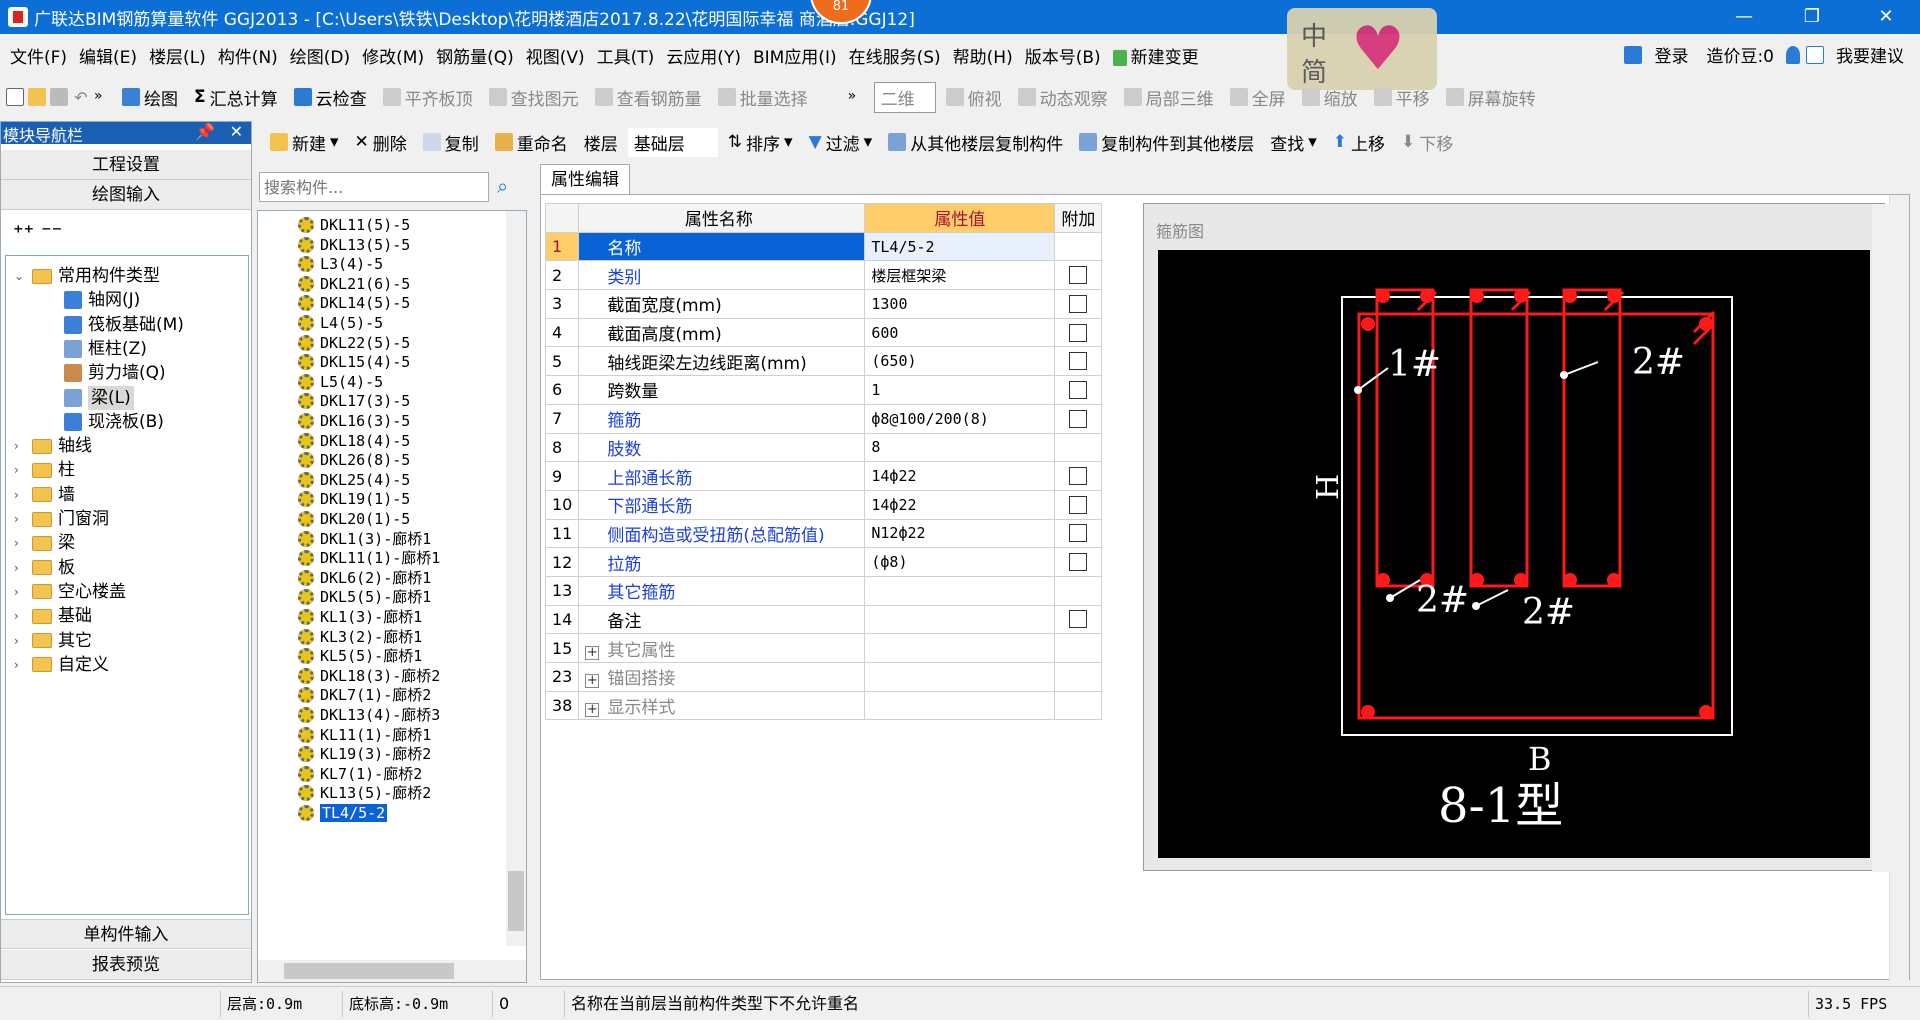 The width and height of the screenshot is (1920, 1020). I want to click on tree-item: 梁(L), so click(90, 397).